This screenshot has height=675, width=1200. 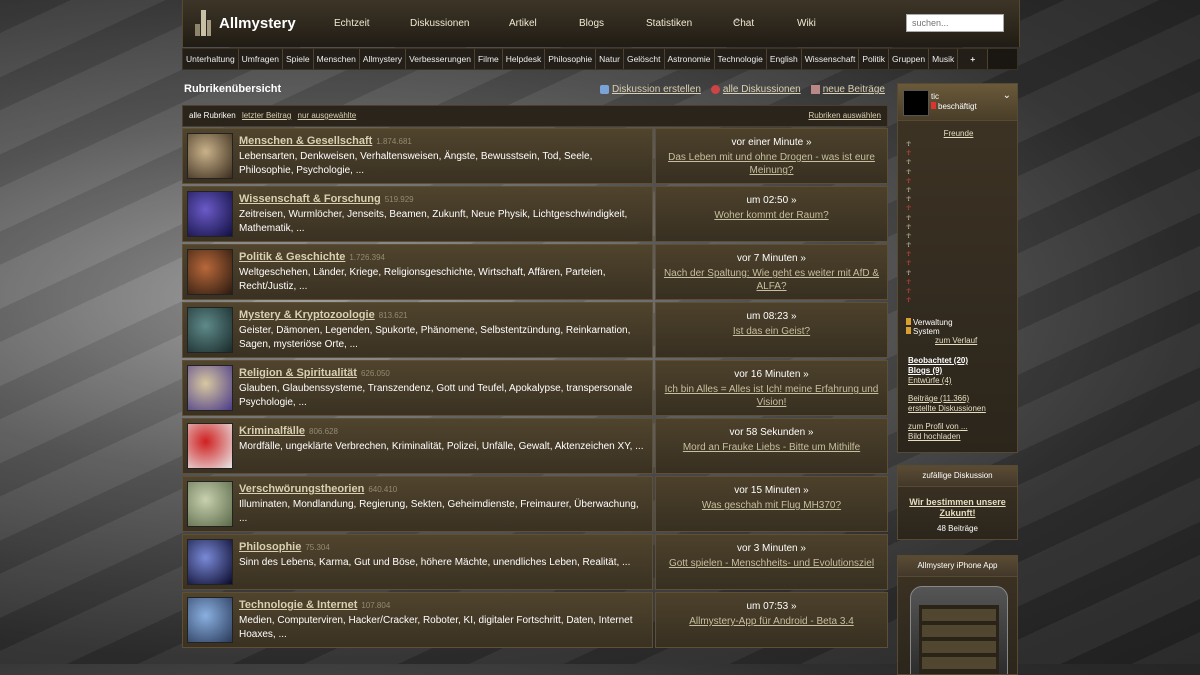 What do you see at coordinates (771, 432) in the screenshot?
I see `last-post-time: vor 58 Sekunden »` at bounding box center [771, 432].